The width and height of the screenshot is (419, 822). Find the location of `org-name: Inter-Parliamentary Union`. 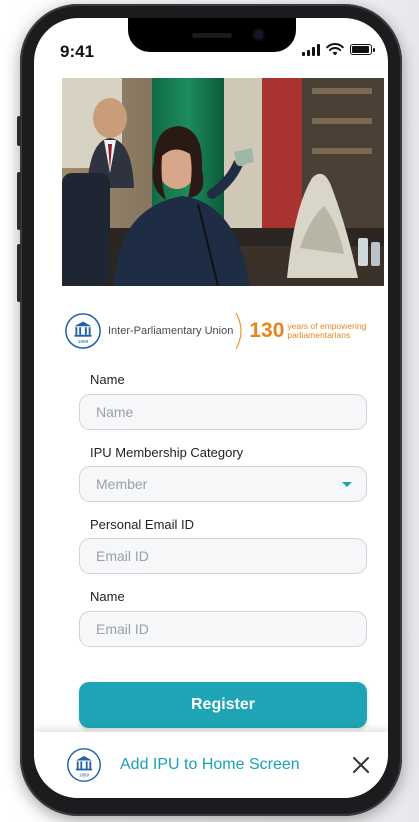

org-name: Inter-Parliamentary Union is located at coordinates (171, 331).